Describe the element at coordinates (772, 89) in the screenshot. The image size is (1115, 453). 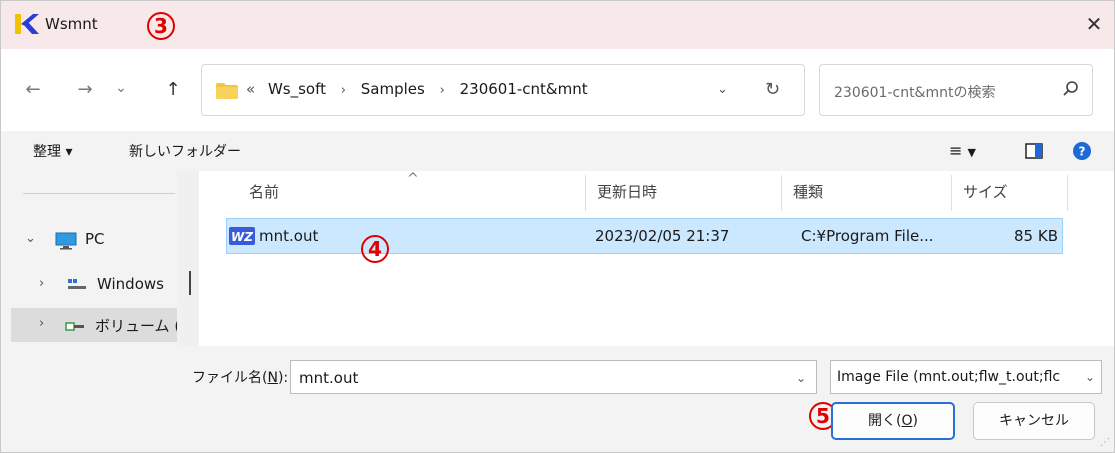
I see `refresh-icon: ↻` at that location.